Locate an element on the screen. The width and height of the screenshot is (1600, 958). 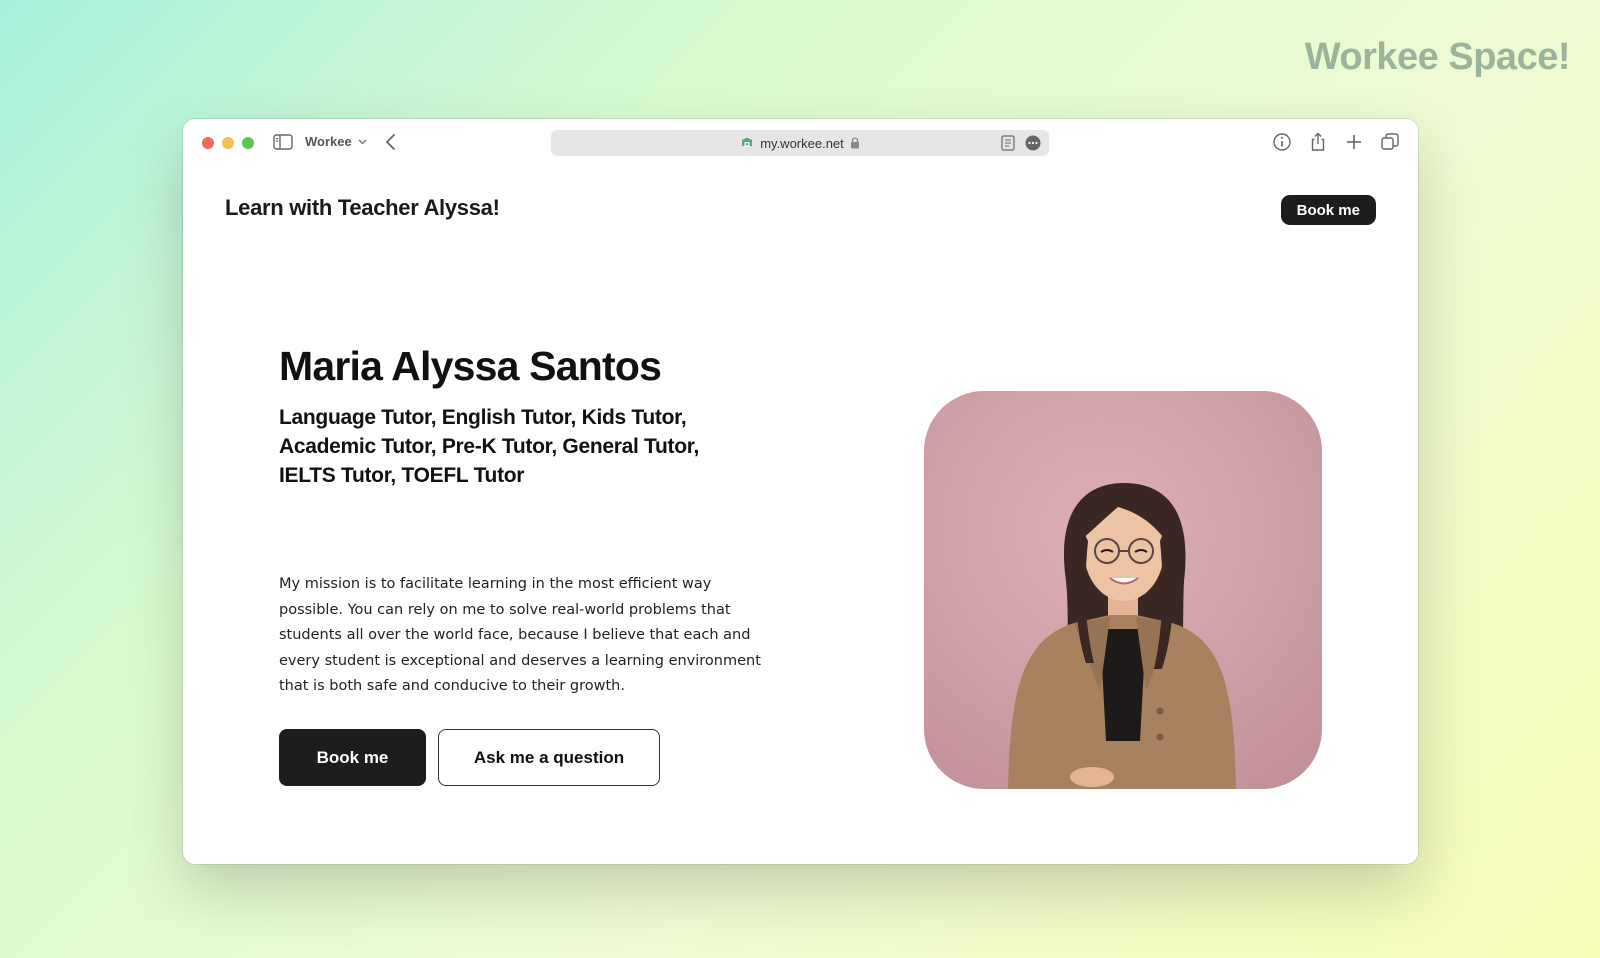
site-title: Learn with Teacher Alyssa! is located at coordinates (362, 208).